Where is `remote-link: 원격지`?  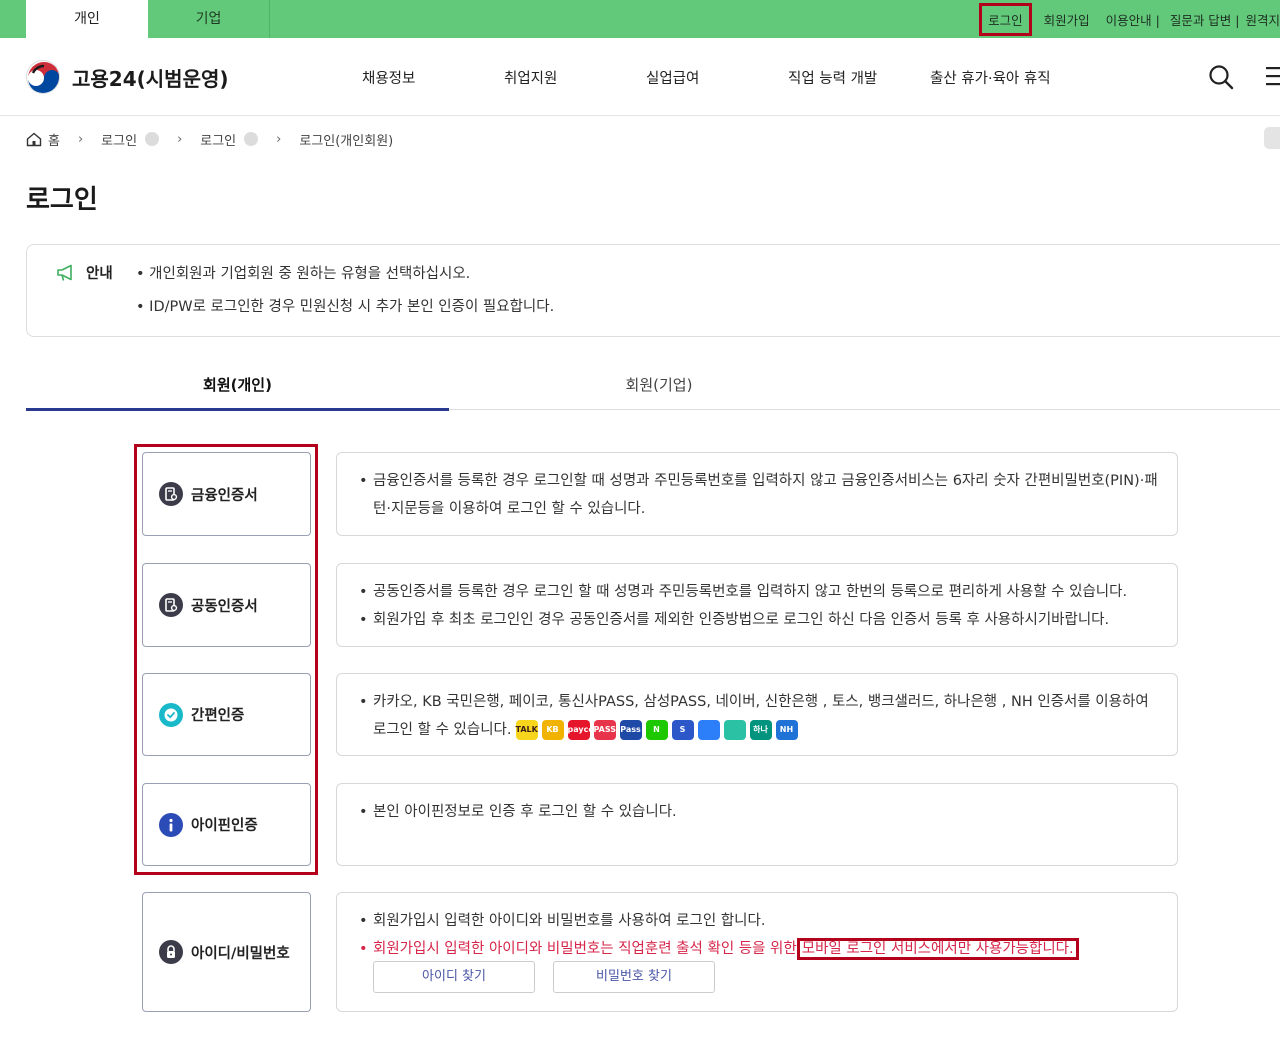 remote-link: 원격지 is located at coordinates (1262, 19).